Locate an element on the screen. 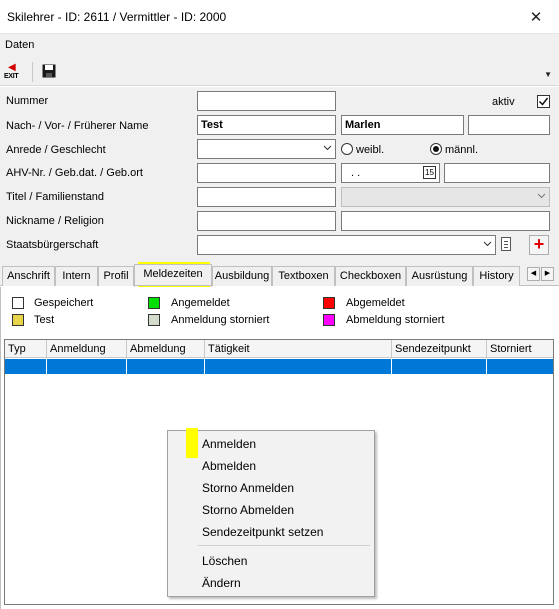  tab-profil: Profil is located at coordinates (116, 276).